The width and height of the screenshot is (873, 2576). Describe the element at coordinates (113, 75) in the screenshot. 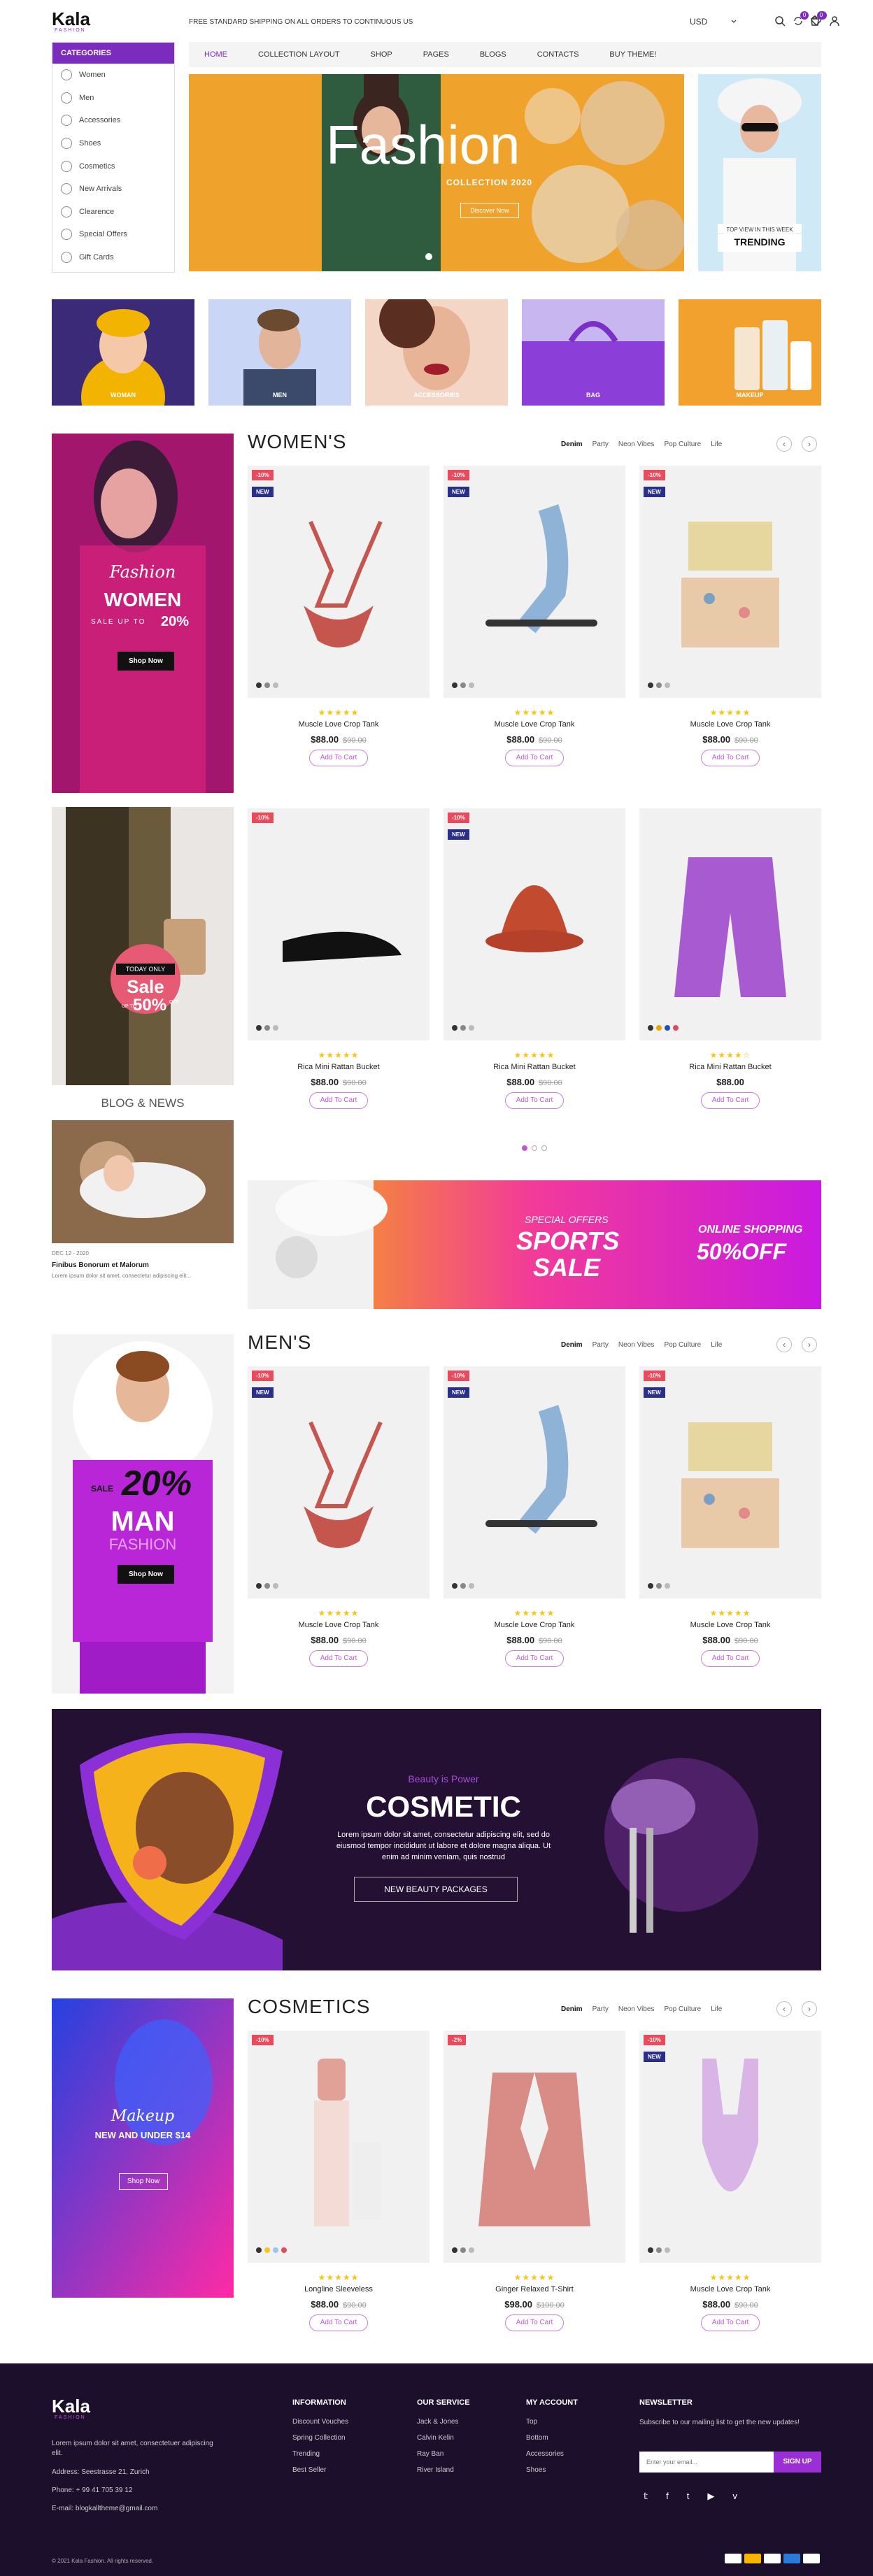

I see `category-item: Women` at that location.